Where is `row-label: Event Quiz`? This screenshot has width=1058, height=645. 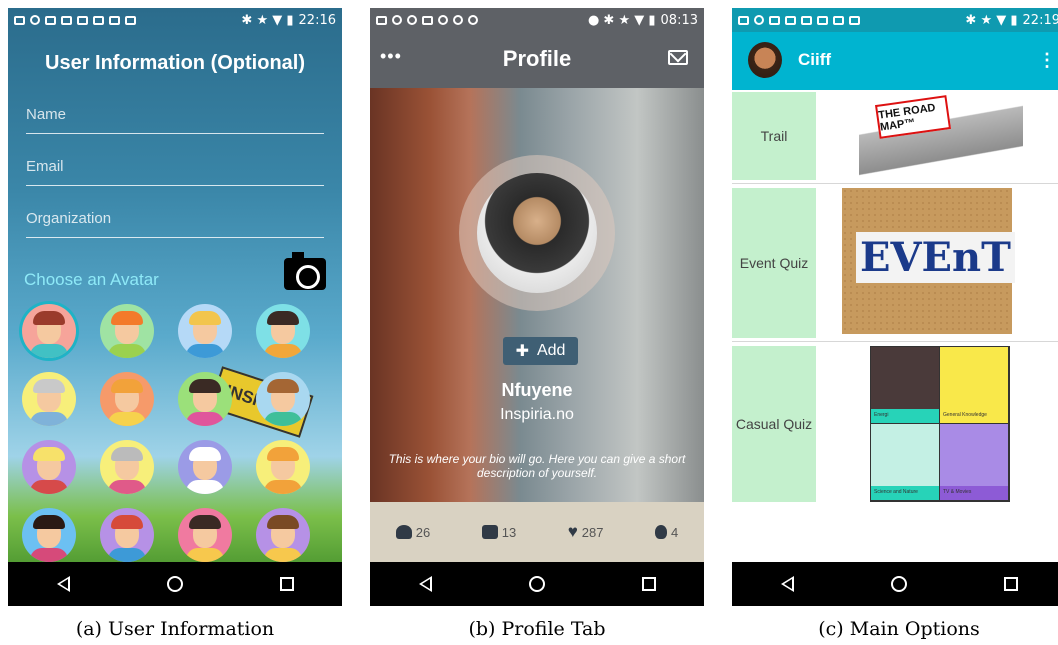
row-label: Event Quiz is located at coordinates (774, 263).